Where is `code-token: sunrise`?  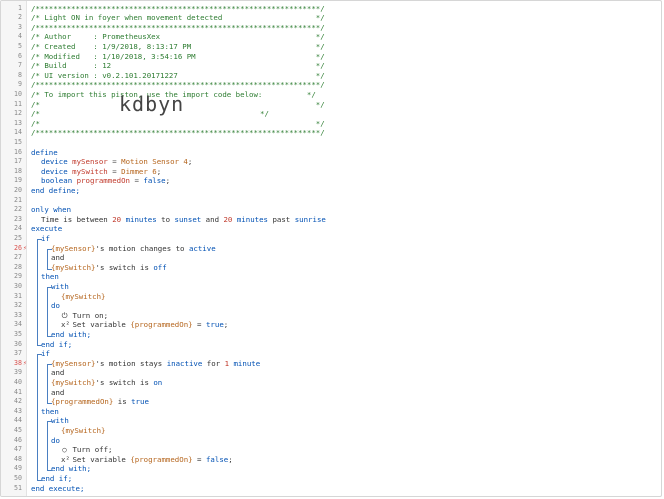
code-token: sunrise is located at coordinates (310, 219).